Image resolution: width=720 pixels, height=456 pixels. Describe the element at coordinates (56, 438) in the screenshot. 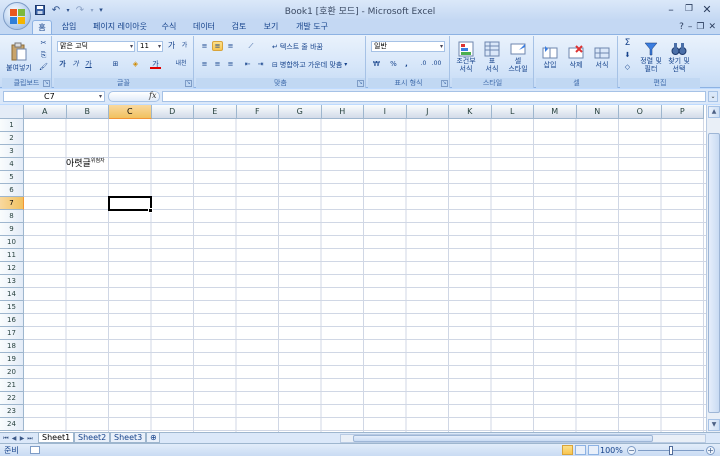

I see `sheet-tab-sheet1: Sheet1` at that location.